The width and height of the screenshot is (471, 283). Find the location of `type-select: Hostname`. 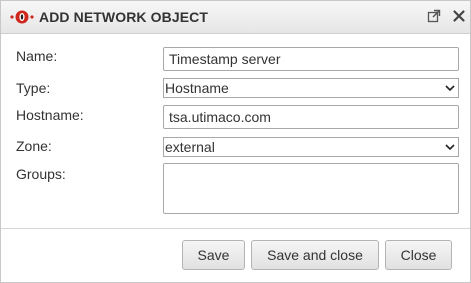

type-select: Hostname is located at coordinates (311, 88).